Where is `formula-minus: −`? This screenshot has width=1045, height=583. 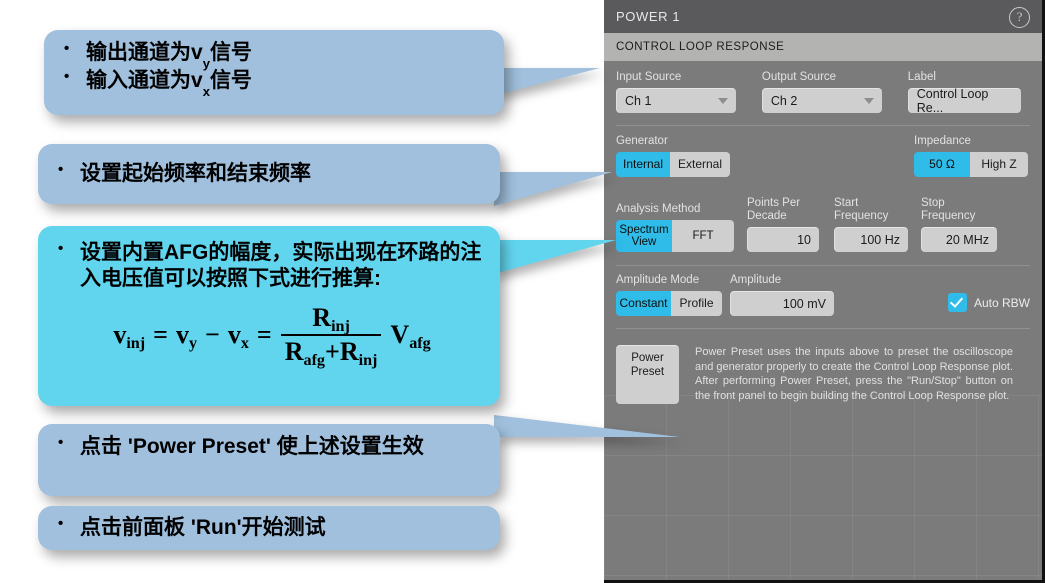 formula-minus: − is located at coordinates (212, 335).